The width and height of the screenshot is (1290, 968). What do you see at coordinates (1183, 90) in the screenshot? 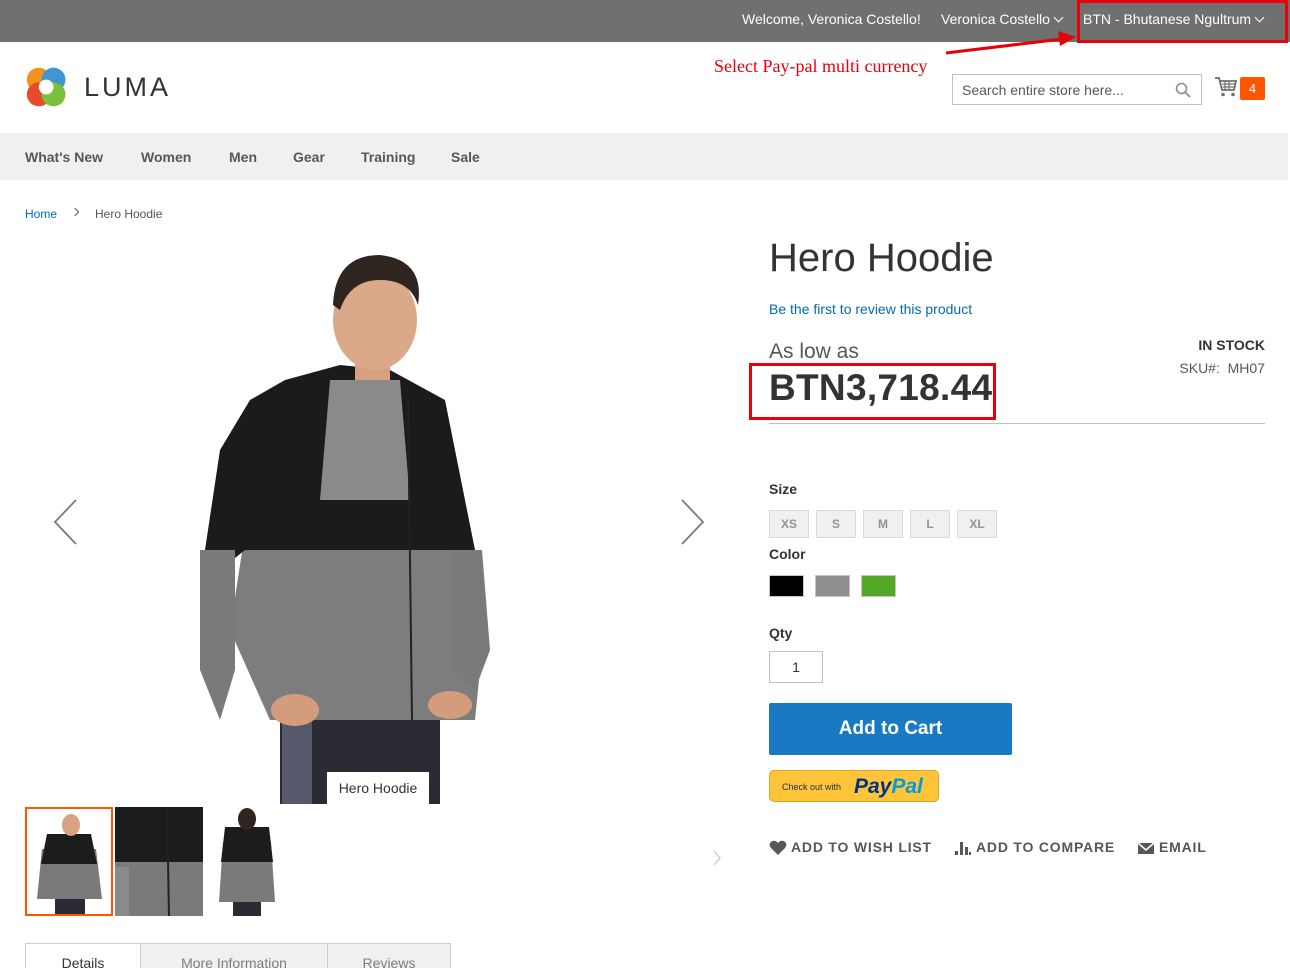
I see `search-icon` at bounding box center [1183, 90].